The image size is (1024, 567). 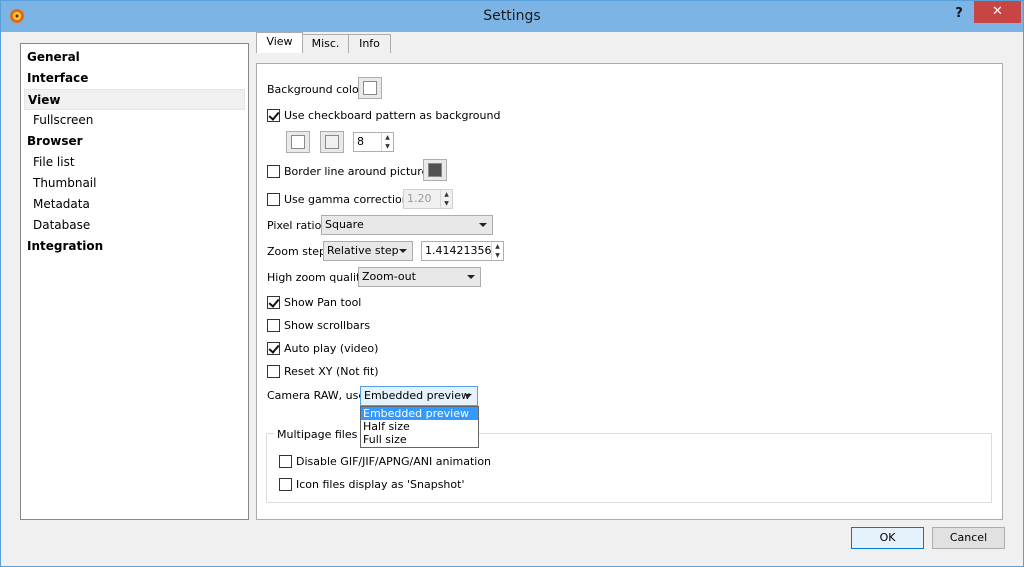 I want to click on checkboard-checkbox, so click(x=273, y=115).